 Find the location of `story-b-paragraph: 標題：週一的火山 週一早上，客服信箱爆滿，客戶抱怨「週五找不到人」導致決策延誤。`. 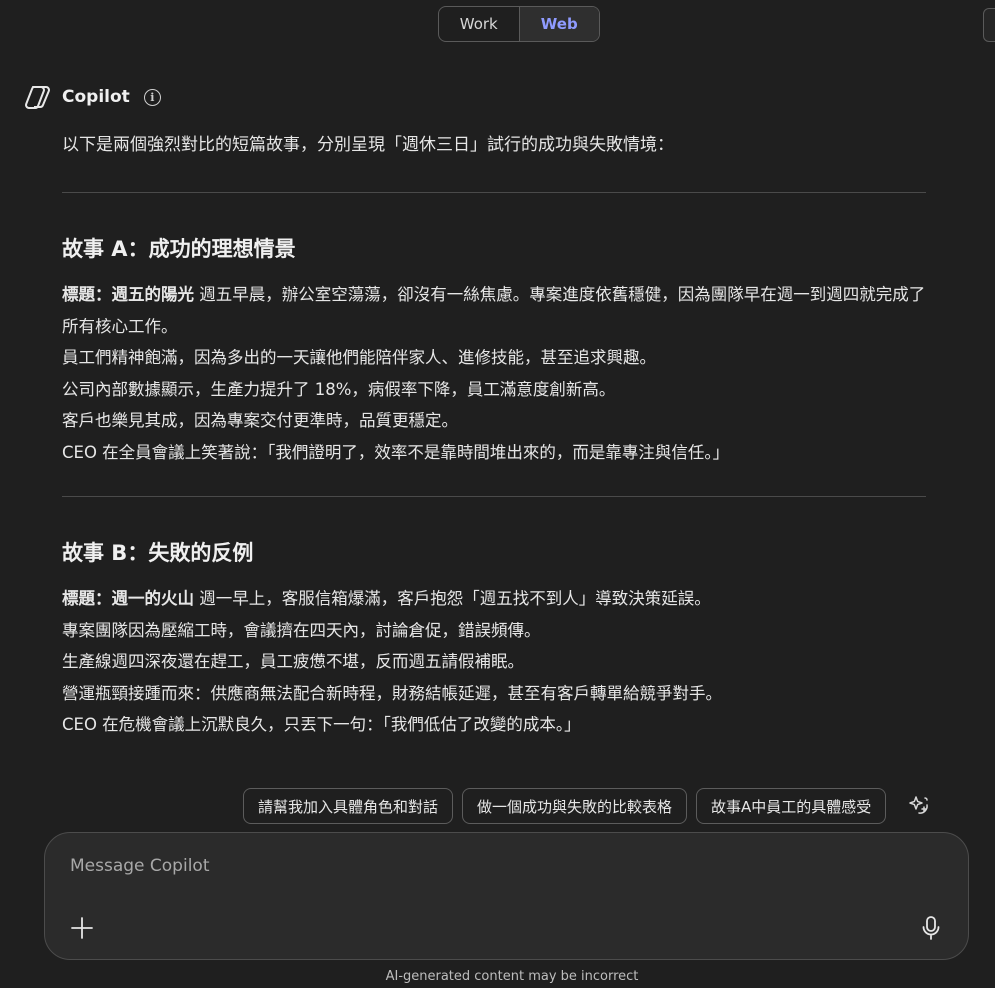

story-b-paragraph: 標題：週一的火山 週一早上，客服信箱爆滿，客戶抱怨「週五找不到人」導致決策延誤。 is located at coordinates (494, 599).